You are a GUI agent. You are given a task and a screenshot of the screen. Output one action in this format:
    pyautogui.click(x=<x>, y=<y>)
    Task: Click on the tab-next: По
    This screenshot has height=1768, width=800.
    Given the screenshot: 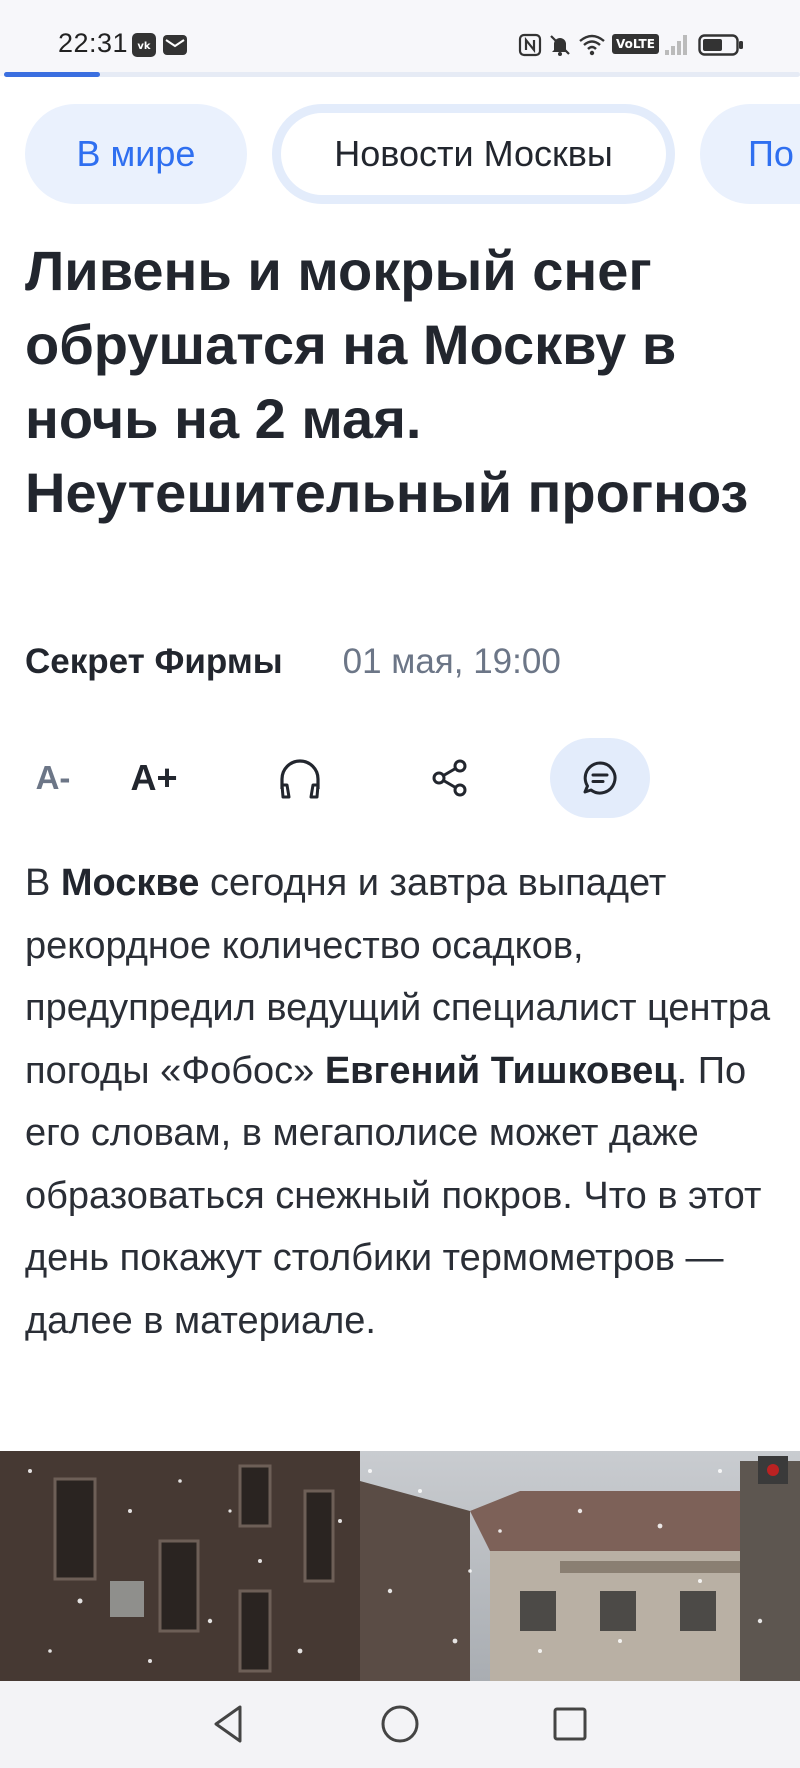 What is the action you would take?
    pyautogui.click(x=750, y=154)
    